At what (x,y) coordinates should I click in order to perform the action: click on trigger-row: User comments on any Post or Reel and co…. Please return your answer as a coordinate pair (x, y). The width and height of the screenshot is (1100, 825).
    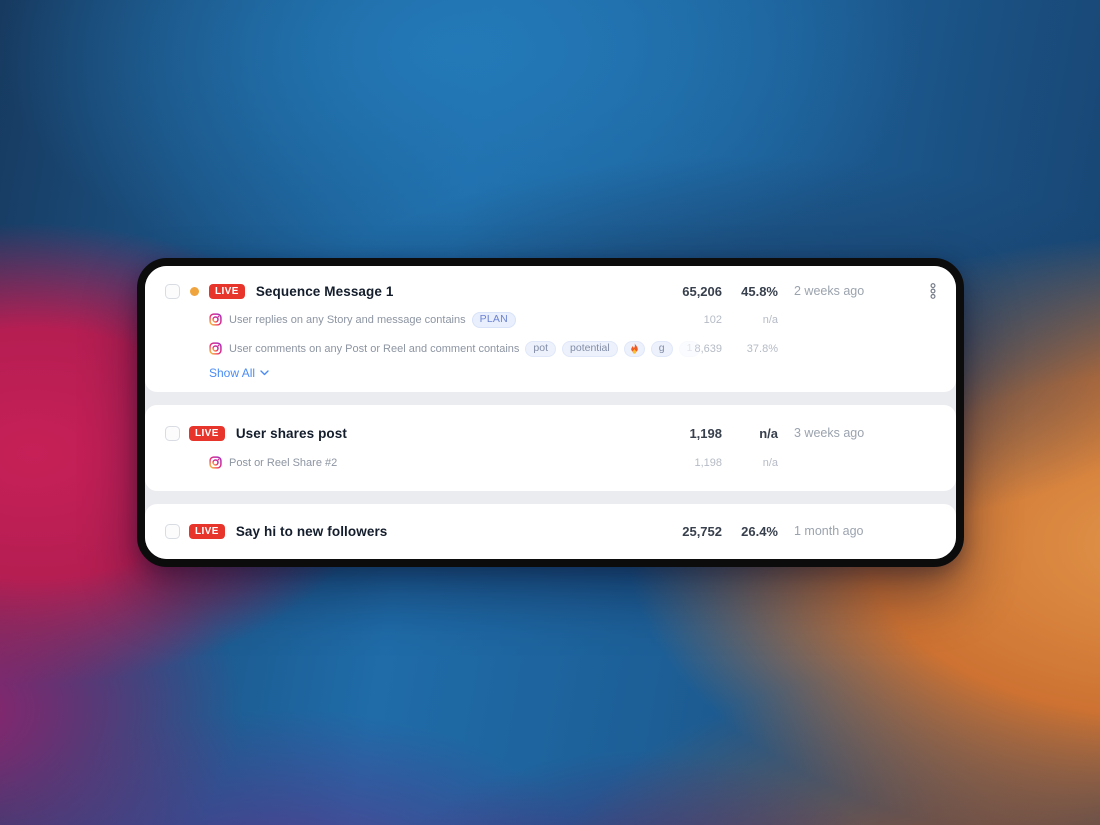
    Looking at the image, I should click on (550, 348).